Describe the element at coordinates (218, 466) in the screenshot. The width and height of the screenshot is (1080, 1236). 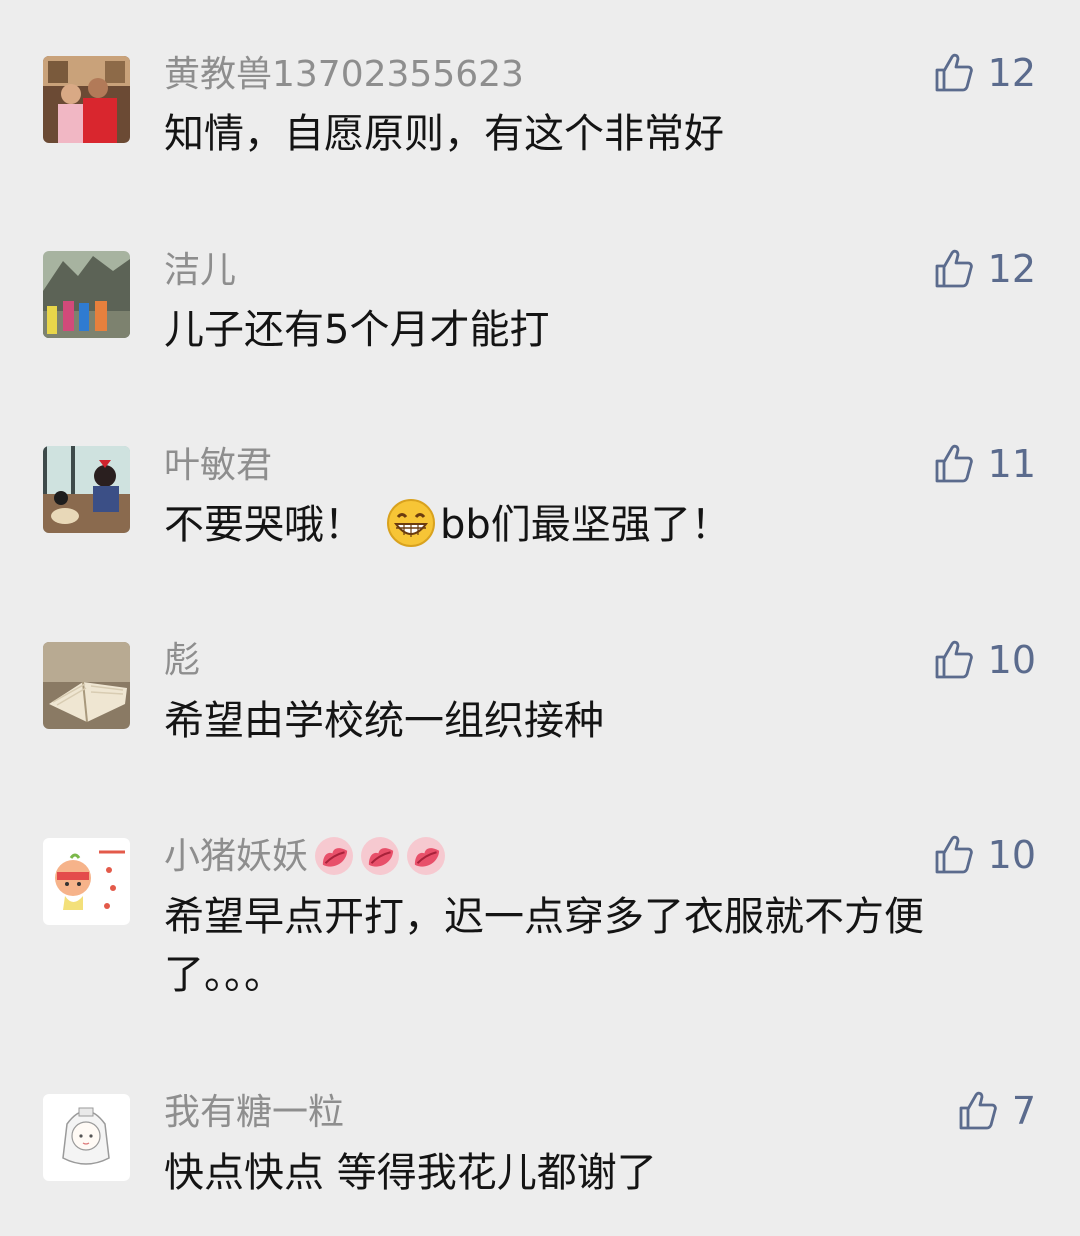
I see `username: 叶敏君` at that location.